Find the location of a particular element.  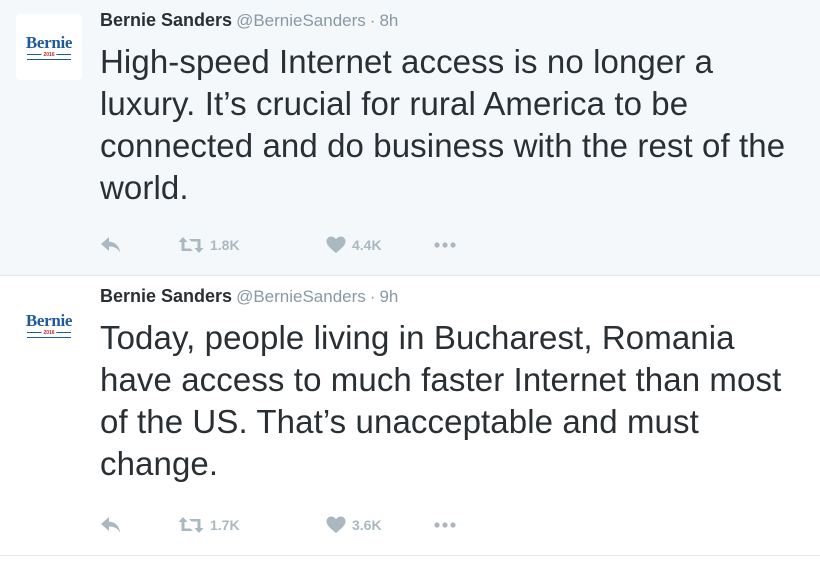

retweet-count: 1.8K is located at coordinates (225, 245).